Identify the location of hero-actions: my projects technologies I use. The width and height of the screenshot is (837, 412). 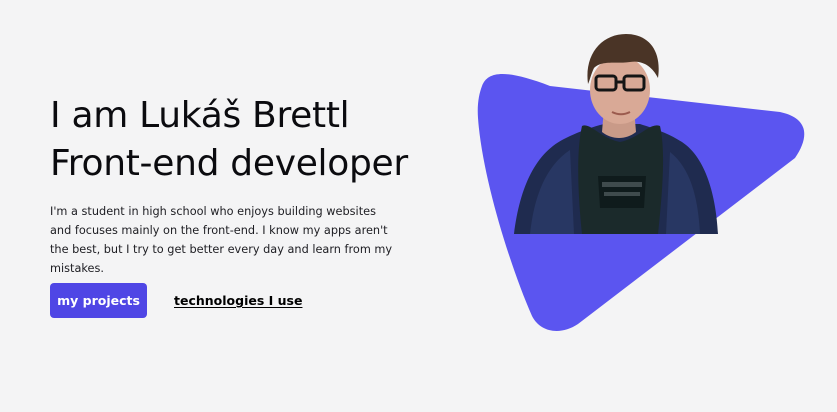
(176, 300).